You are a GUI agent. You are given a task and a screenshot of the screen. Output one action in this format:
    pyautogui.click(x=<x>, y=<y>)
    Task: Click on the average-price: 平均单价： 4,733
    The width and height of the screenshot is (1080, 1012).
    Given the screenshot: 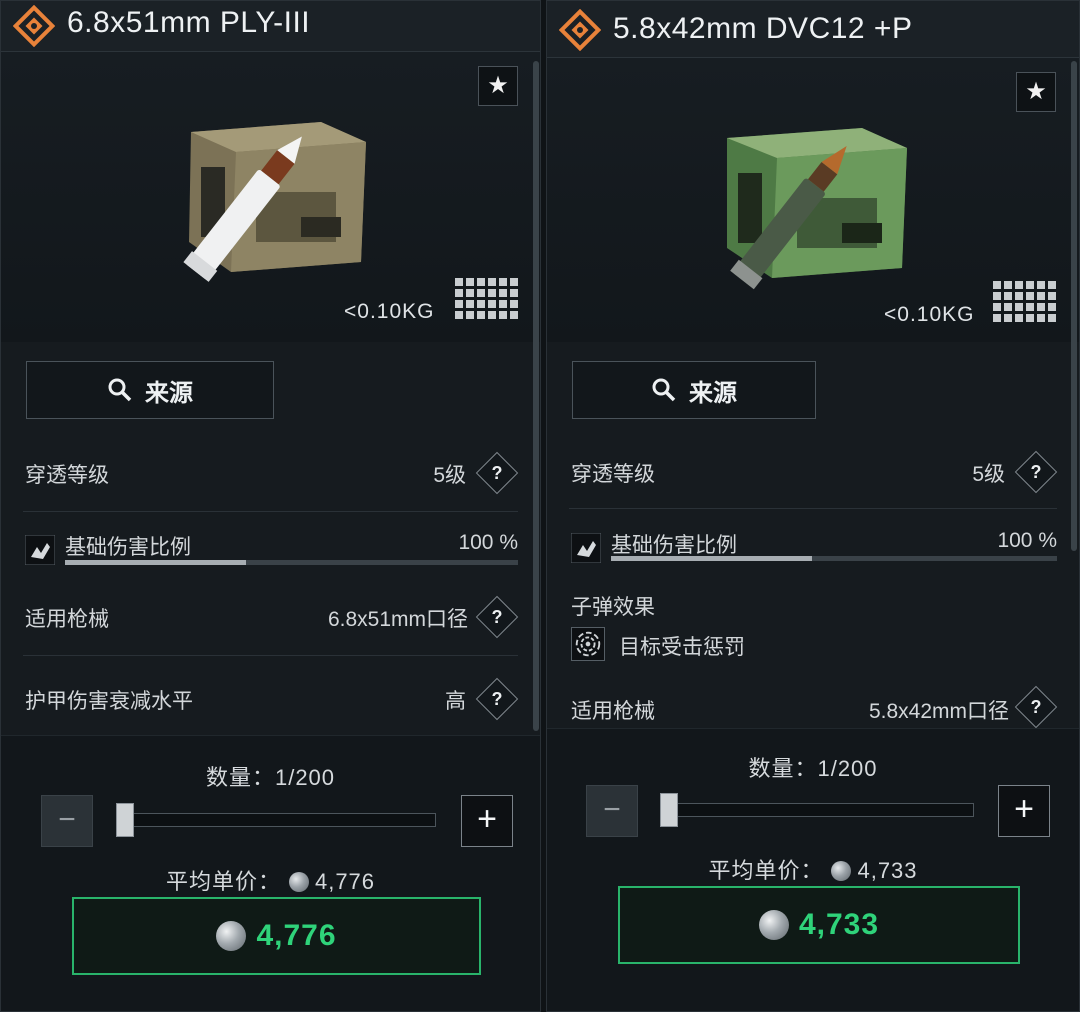 What is the action you would take?
    pyautogui.click(x=813, y=869)
    